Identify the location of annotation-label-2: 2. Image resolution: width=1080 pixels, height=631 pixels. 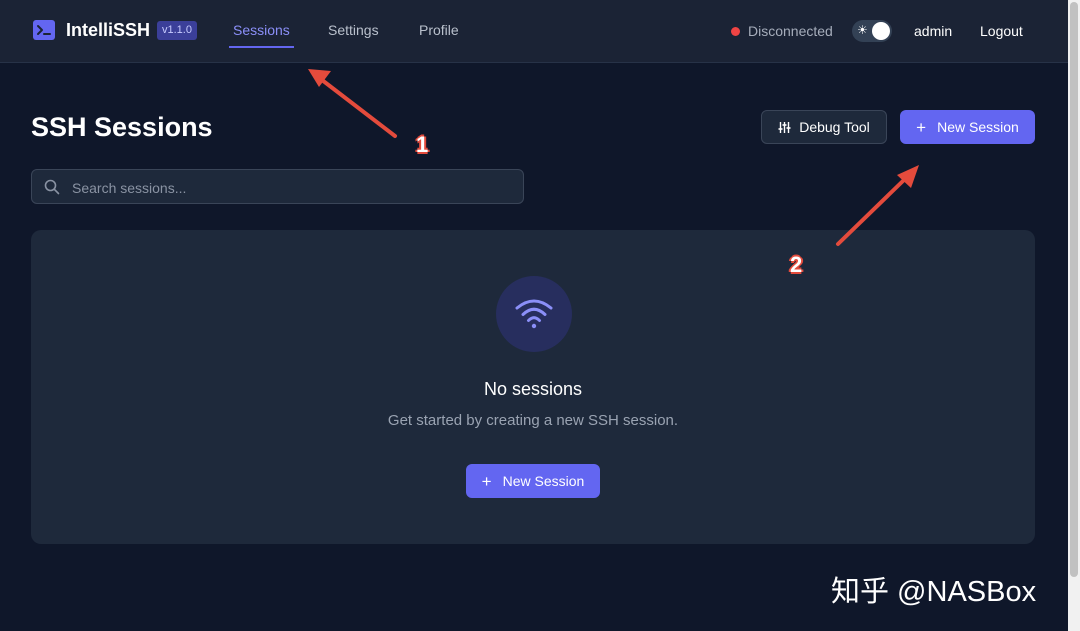
(796, 264).